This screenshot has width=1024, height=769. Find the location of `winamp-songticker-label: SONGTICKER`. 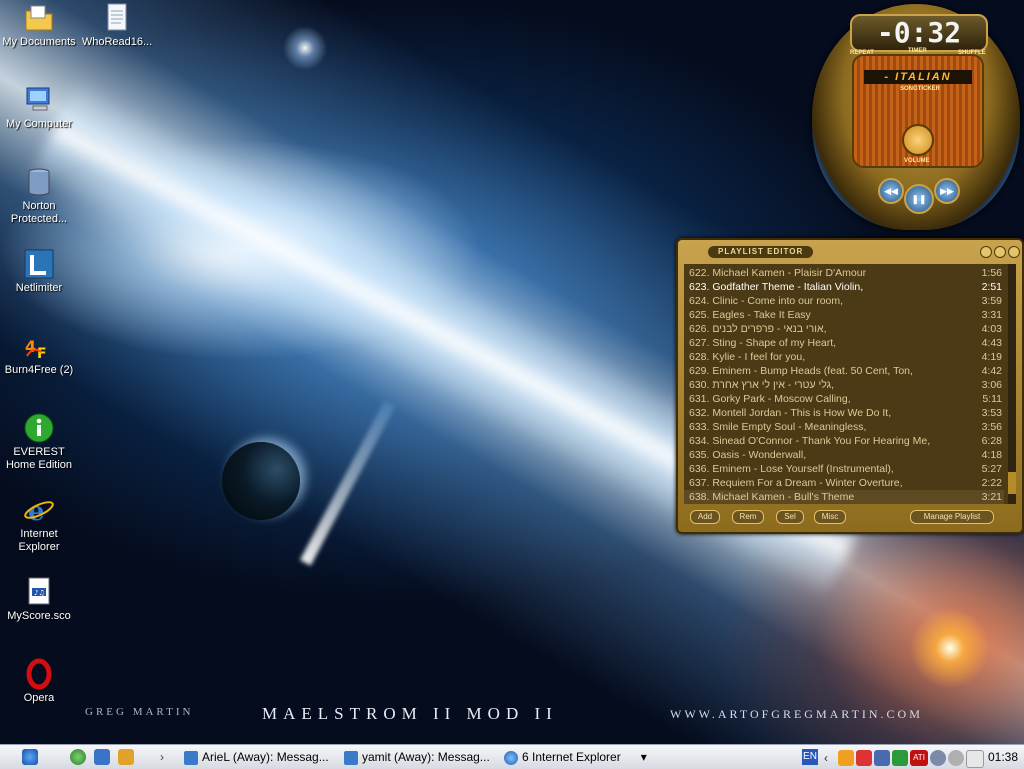

winamp-songticker-label: SONGTICKER is located at coordinates (920, 89).